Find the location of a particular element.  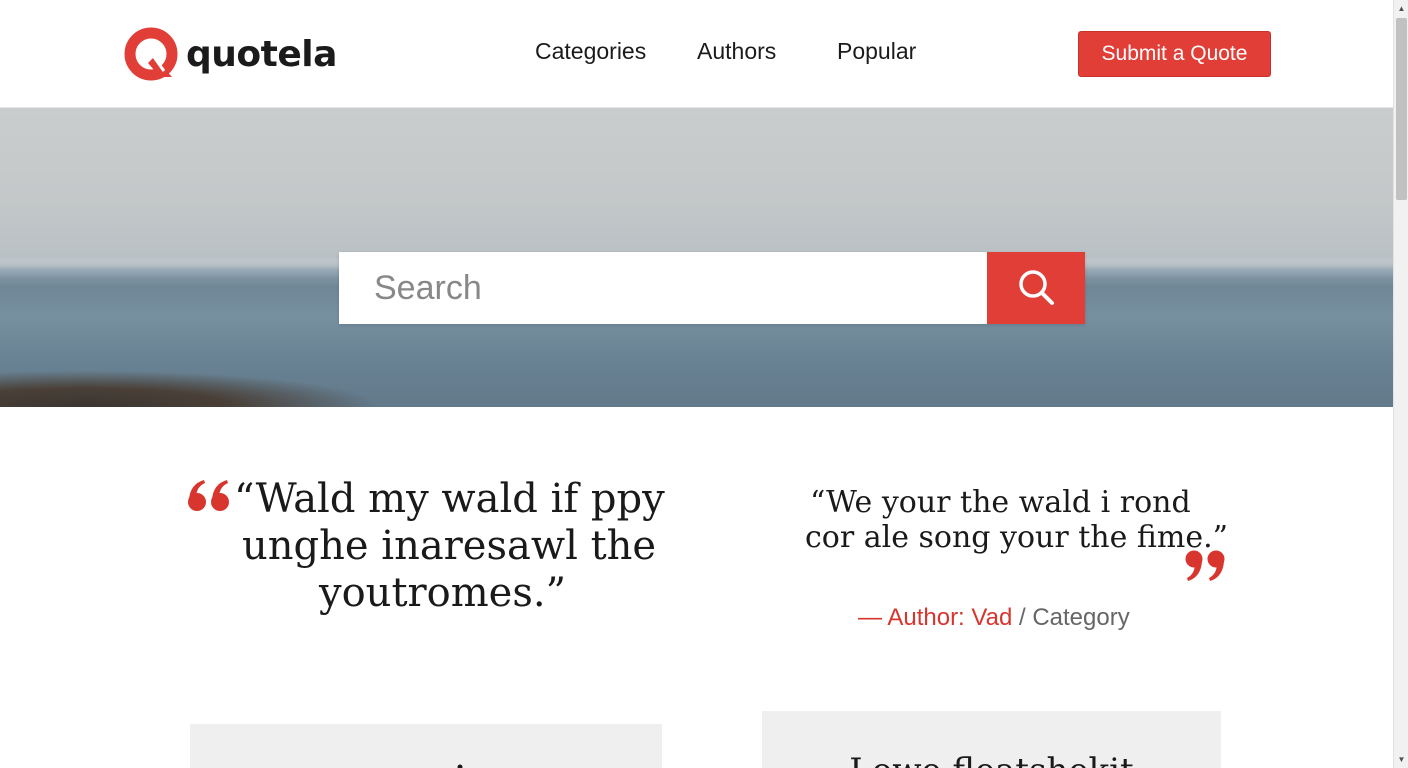

site-logo: quotela is located at coordinates (230, 54).